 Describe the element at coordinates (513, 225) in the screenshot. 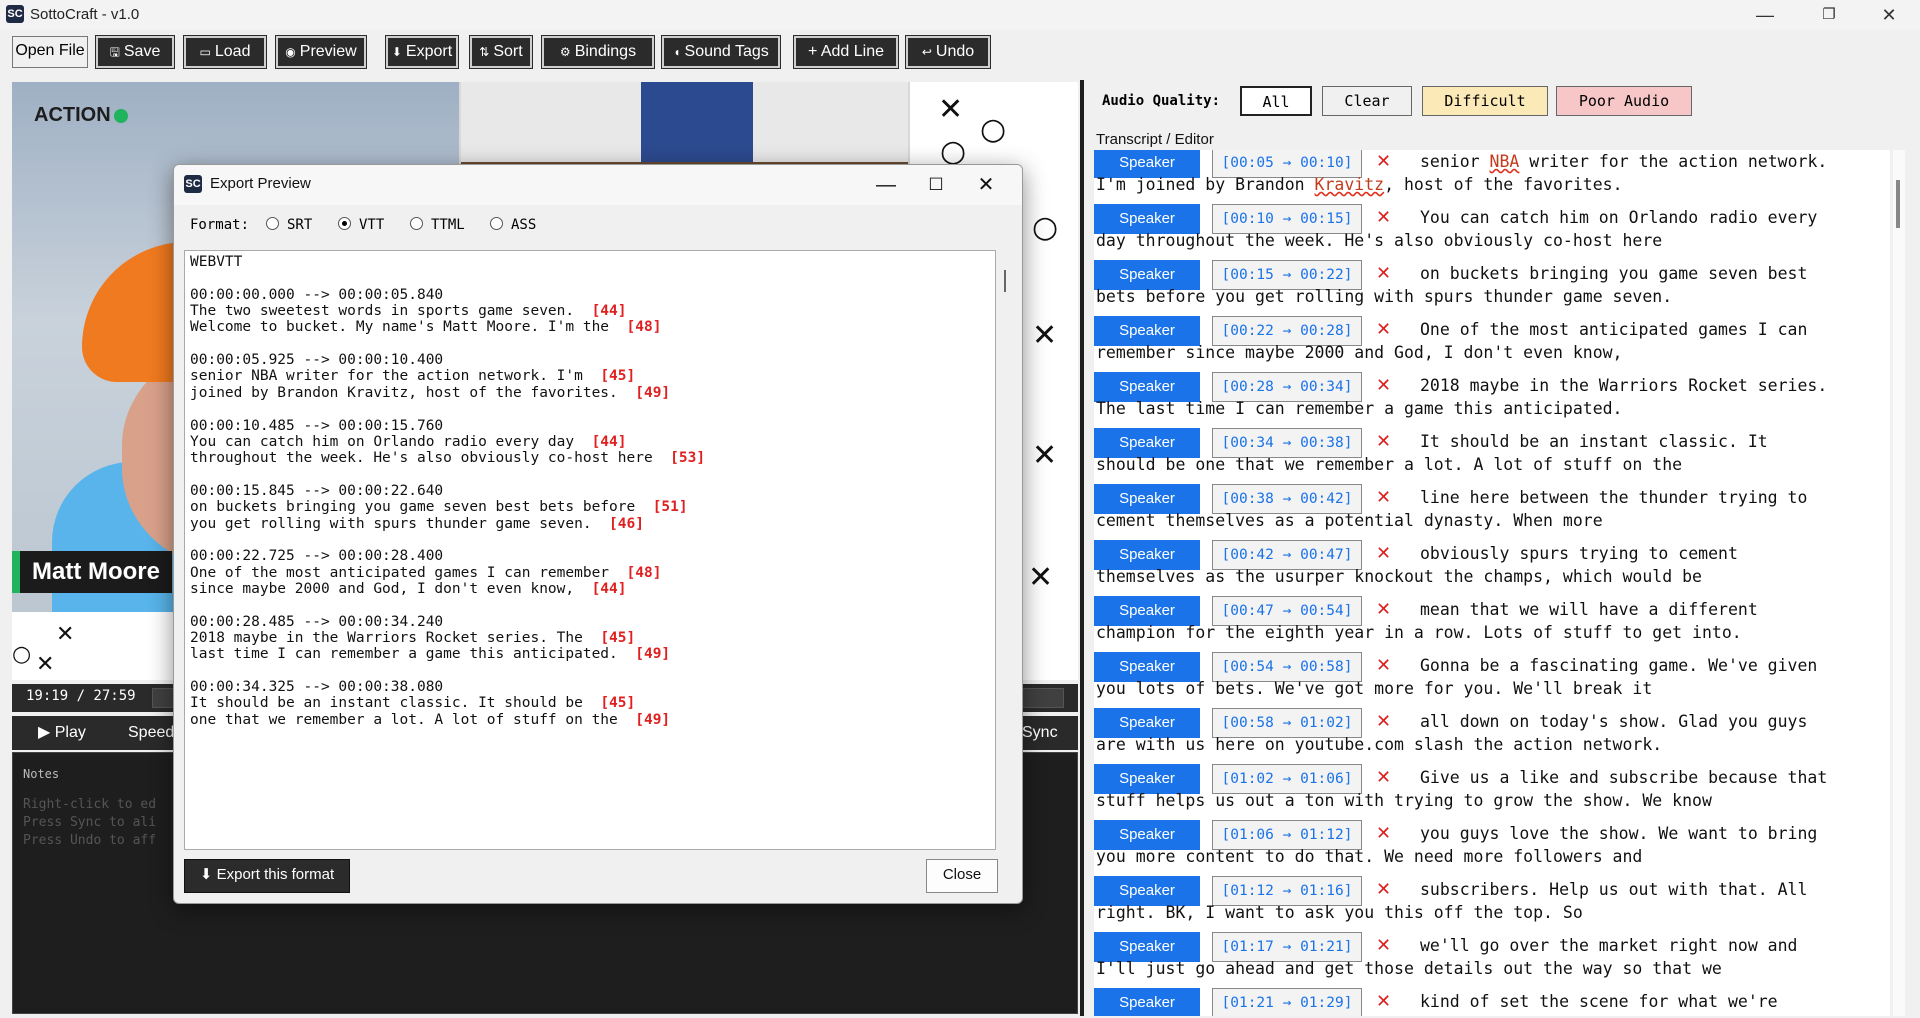

I see `format-radio-ass: ASS` at that location.